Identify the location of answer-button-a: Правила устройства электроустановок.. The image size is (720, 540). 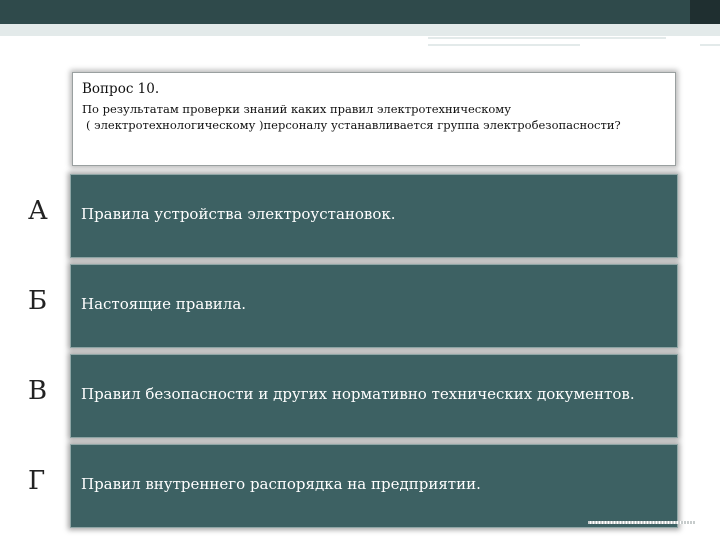
(374, 216).